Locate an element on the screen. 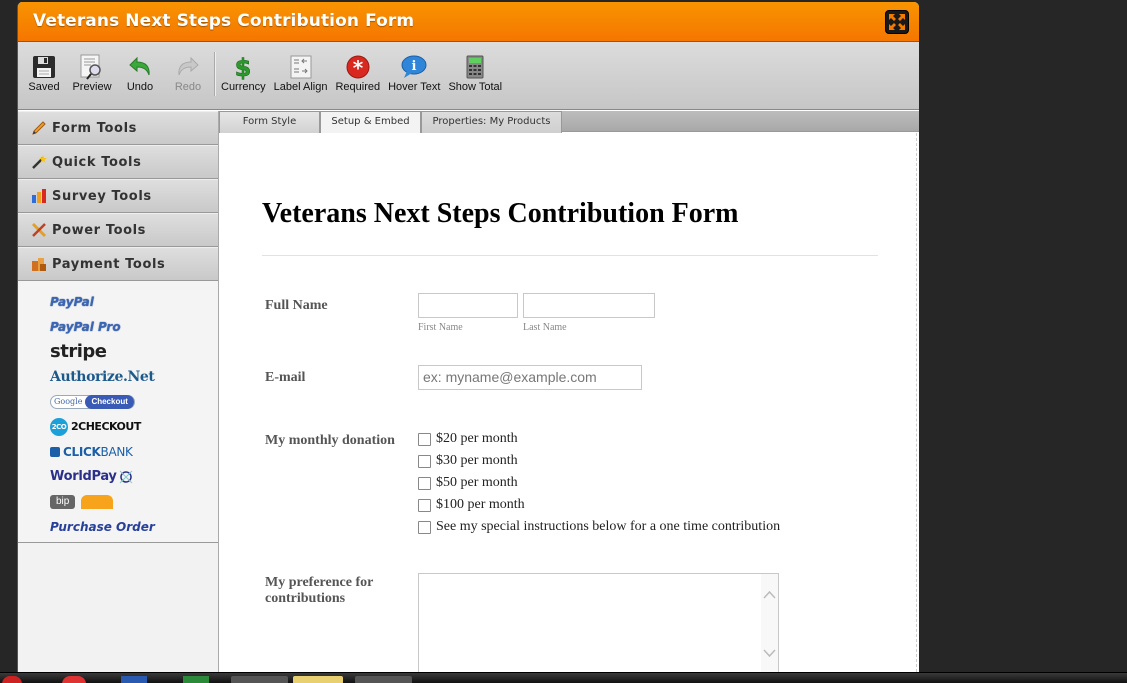 The width and height of the screenshot is (1127, 683). toolbar-separator is located at coordinates (214, 74).